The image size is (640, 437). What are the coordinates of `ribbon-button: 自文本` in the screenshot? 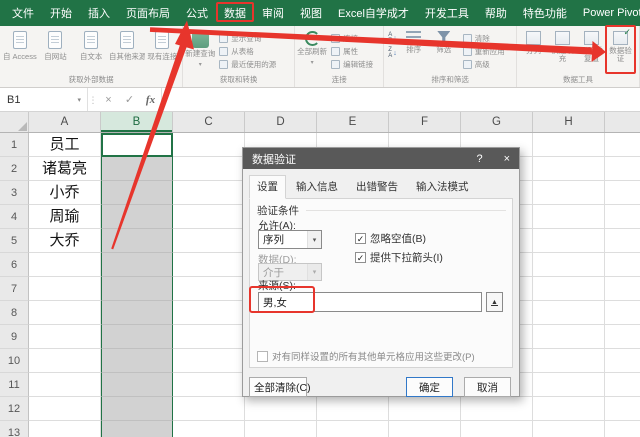 It's located at (91, 51).